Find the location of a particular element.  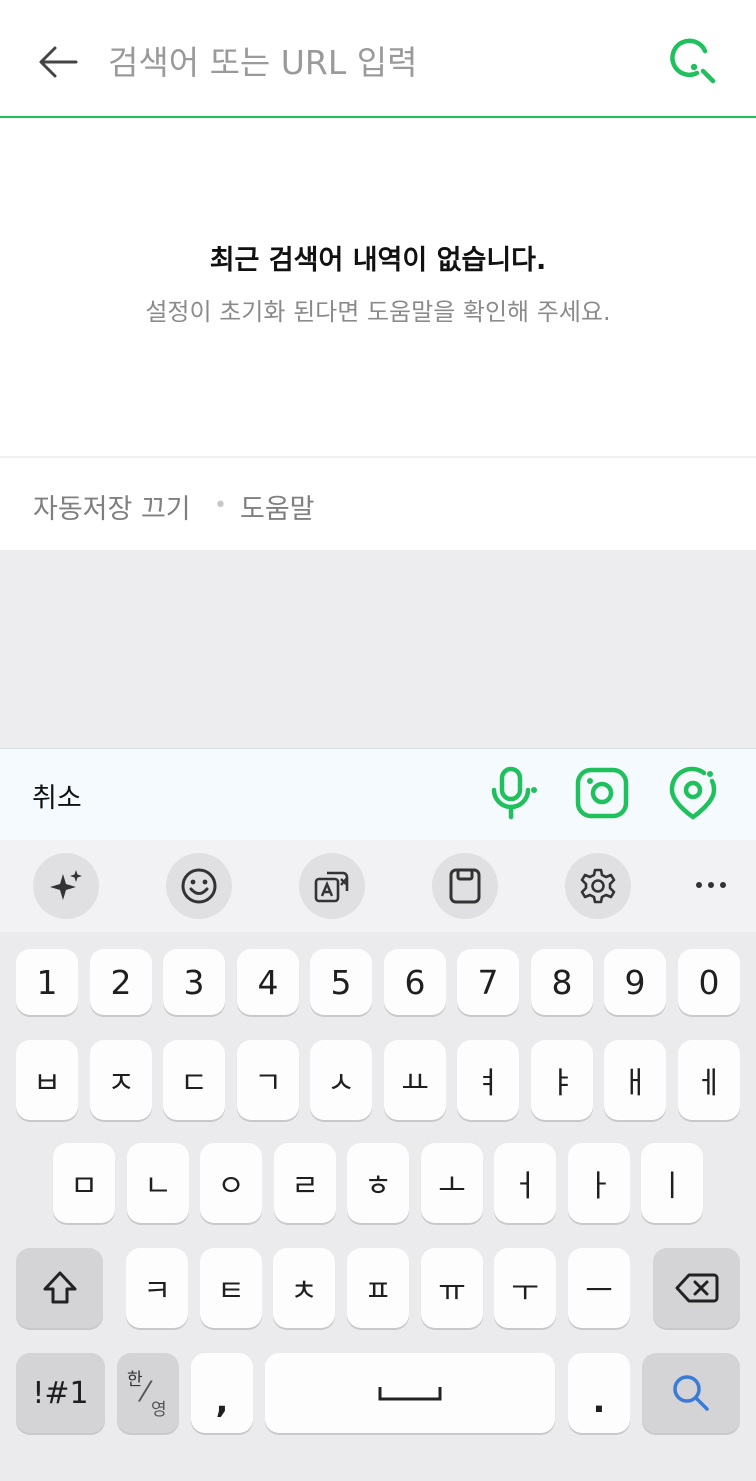

input-toolbar is located at coordinates (378, 794).